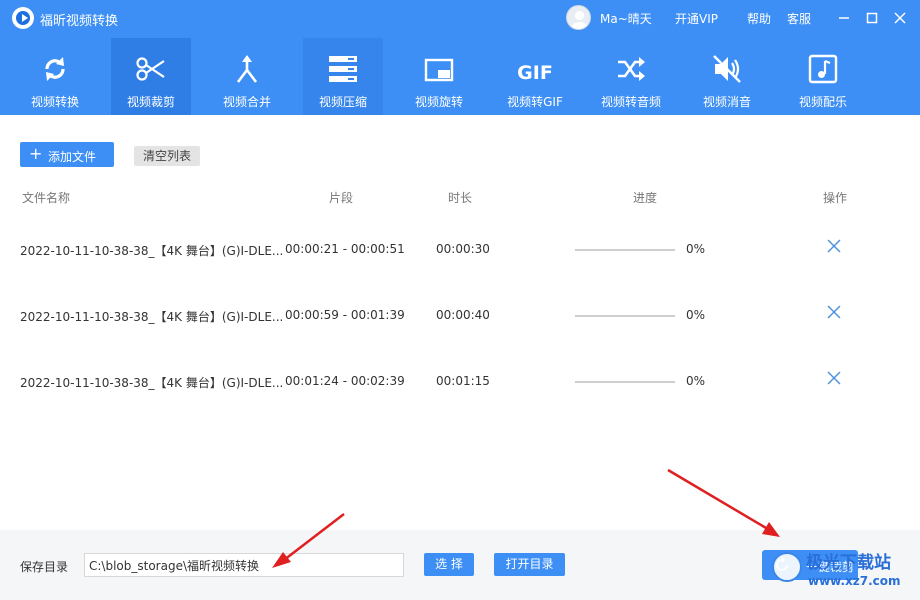  What do you see at coordinates (36, 153) in the screenshot?
I see `plus-icon: +` at bounding box center [36, 153].